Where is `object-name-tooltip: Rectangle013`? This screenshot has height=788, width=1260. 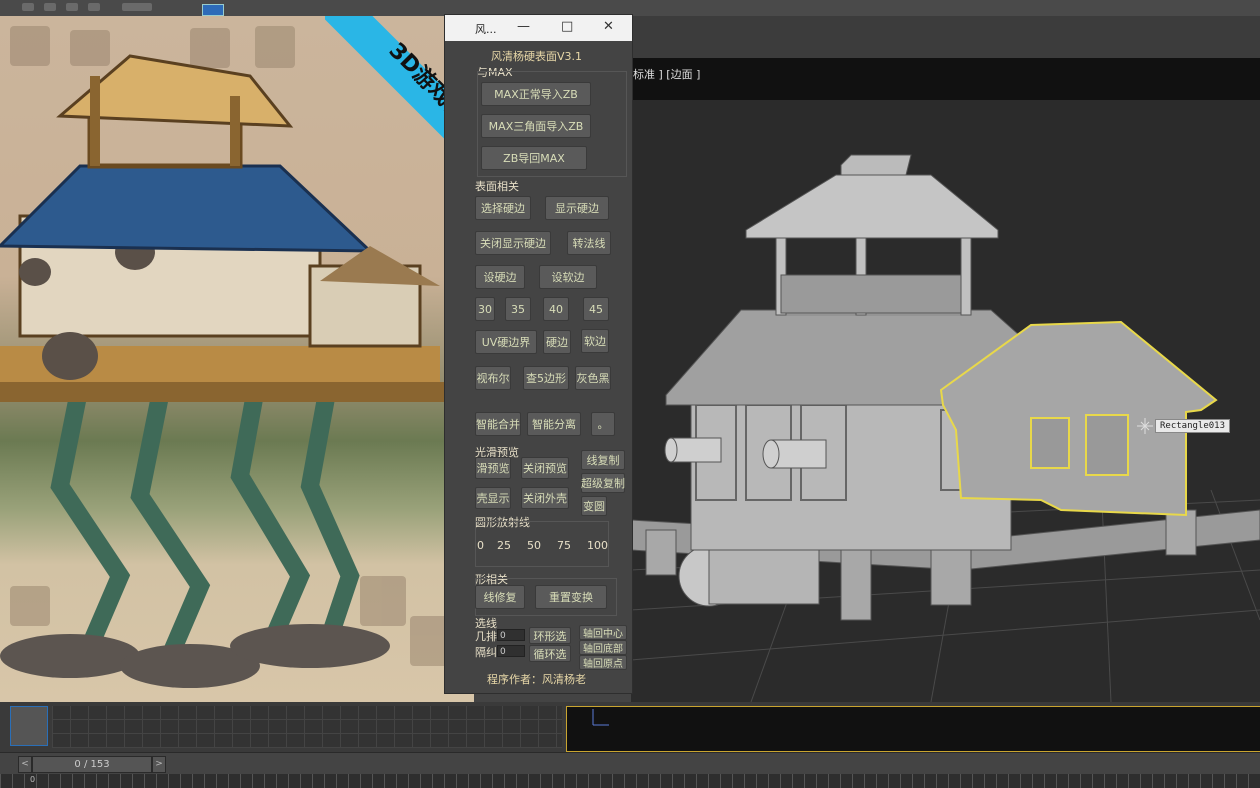 object-name-tooltip: Rectangle013 is located at coordinates (1193, 426).